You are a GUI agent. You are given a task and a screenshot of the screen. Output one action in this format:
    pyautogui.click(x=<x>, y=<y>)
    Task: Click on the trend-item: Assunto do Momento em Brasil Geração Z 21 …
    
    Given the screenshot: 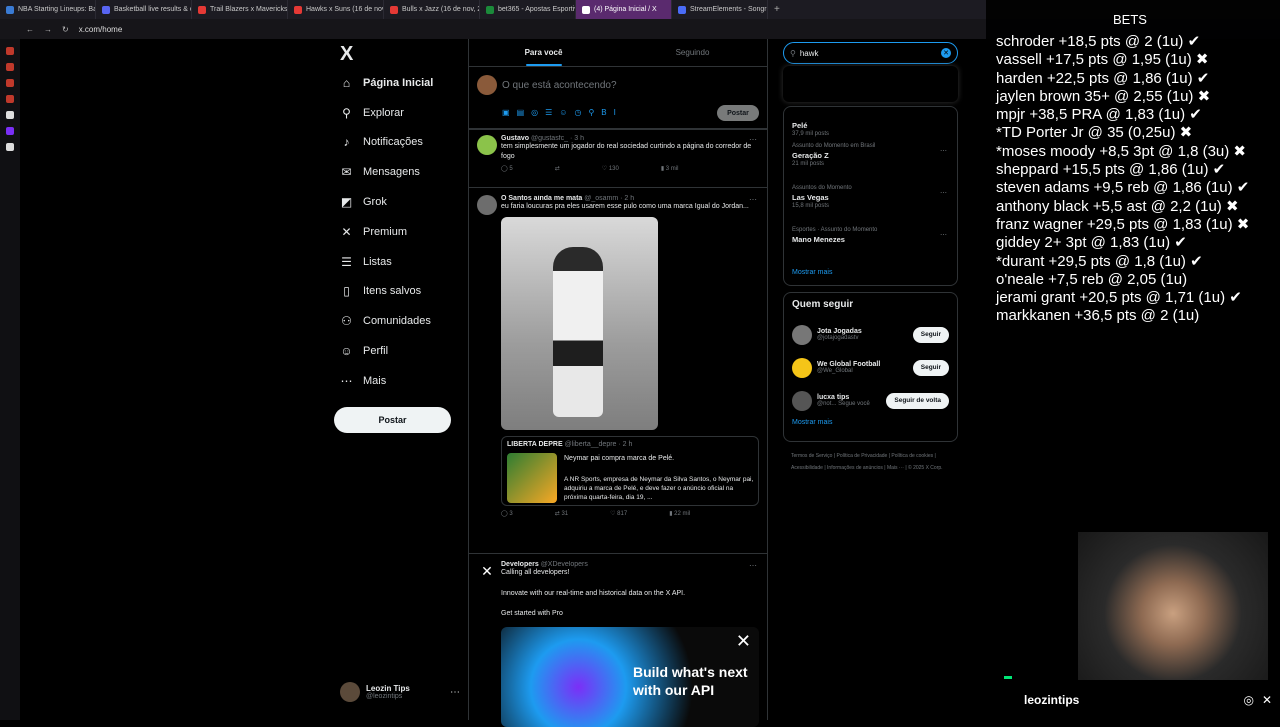 What is the action you would take?
    pyautogui.click(x=870, y=164)
    